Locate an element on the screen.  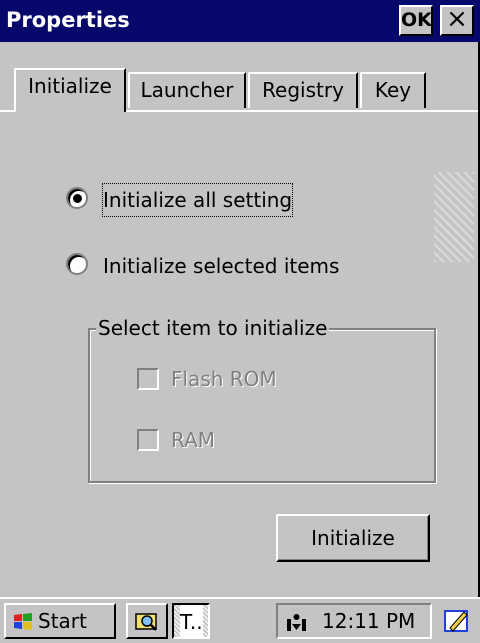
tab-label: Initialize is located at coordinates (70, 86).